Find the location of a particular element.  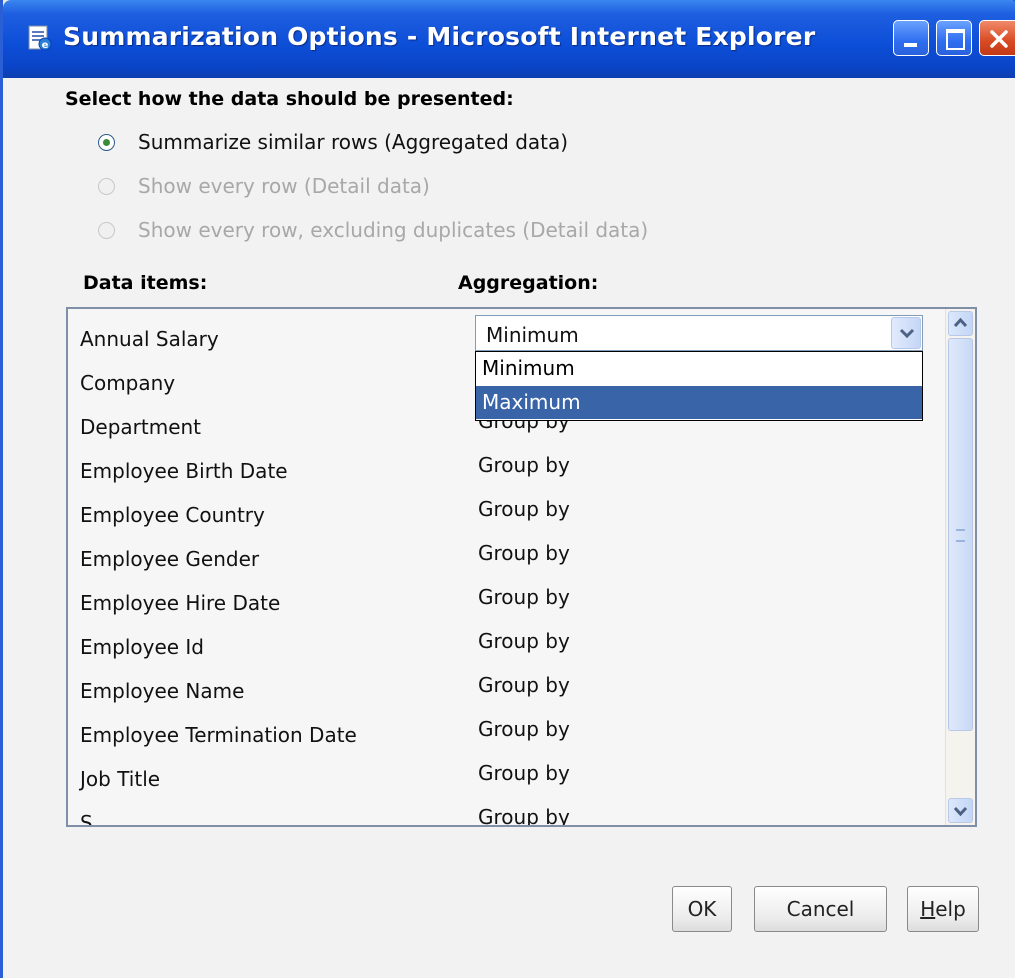

table-row: Employee Birth Date Group by is located at coordinates (503, 471).